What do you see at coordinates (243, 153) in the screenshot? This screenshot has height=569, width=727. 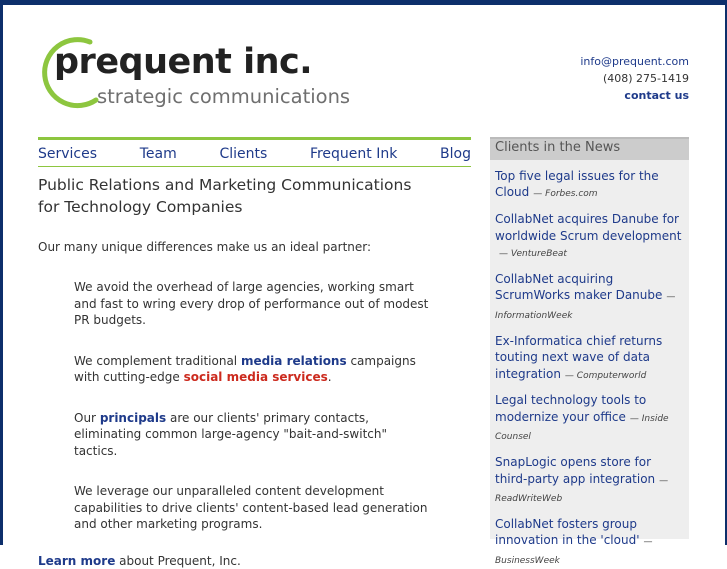 I see `nav-item-clients: Clients` at bounding box center [243, 153].